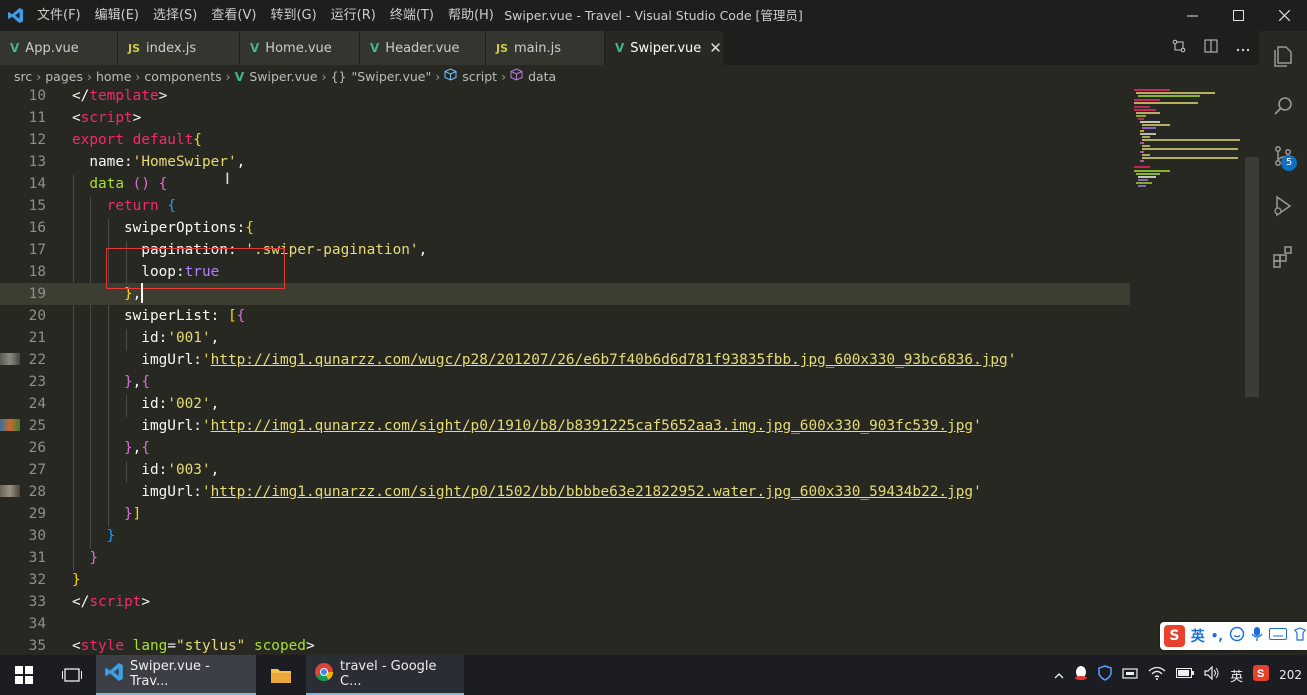  I want to click on breadcrumb-item: "Swiper.vue", so click(391, 76).